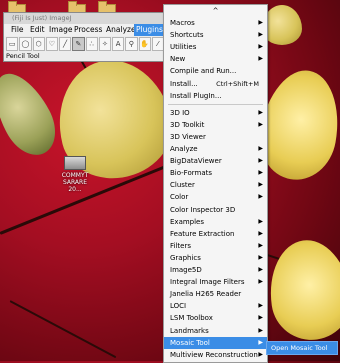 This screenshot has width=340, height=363. Describe the element at coordinates (302, 348) in the screenshot. I see `submenu-open-mosaic-tool: Open Mosaic Tool` at that location.